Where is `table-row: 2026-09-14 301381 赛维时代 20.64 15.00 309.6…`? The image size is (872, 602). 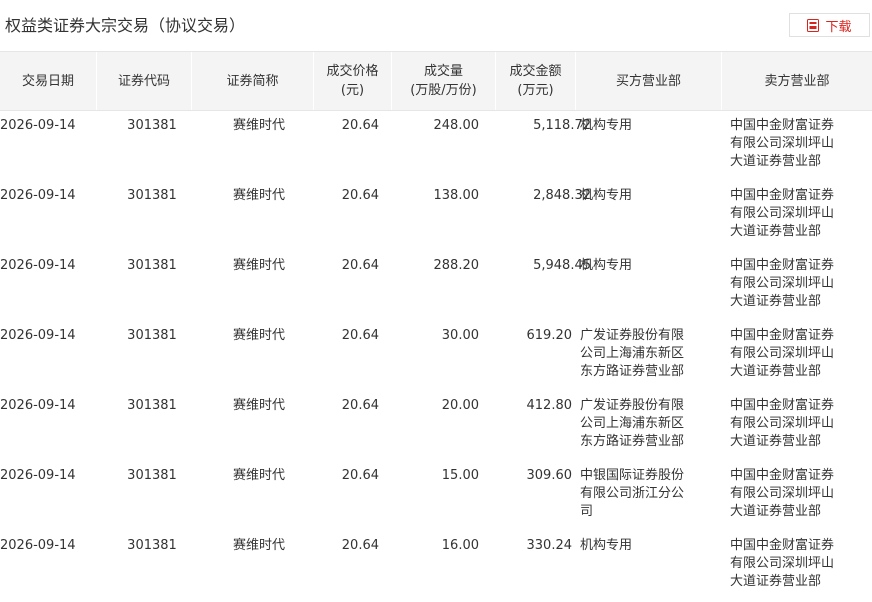 table-row: 2026-09-14 301381 赛维时代 20.64 15.00 309.6… is located at coordinates (436, 496).